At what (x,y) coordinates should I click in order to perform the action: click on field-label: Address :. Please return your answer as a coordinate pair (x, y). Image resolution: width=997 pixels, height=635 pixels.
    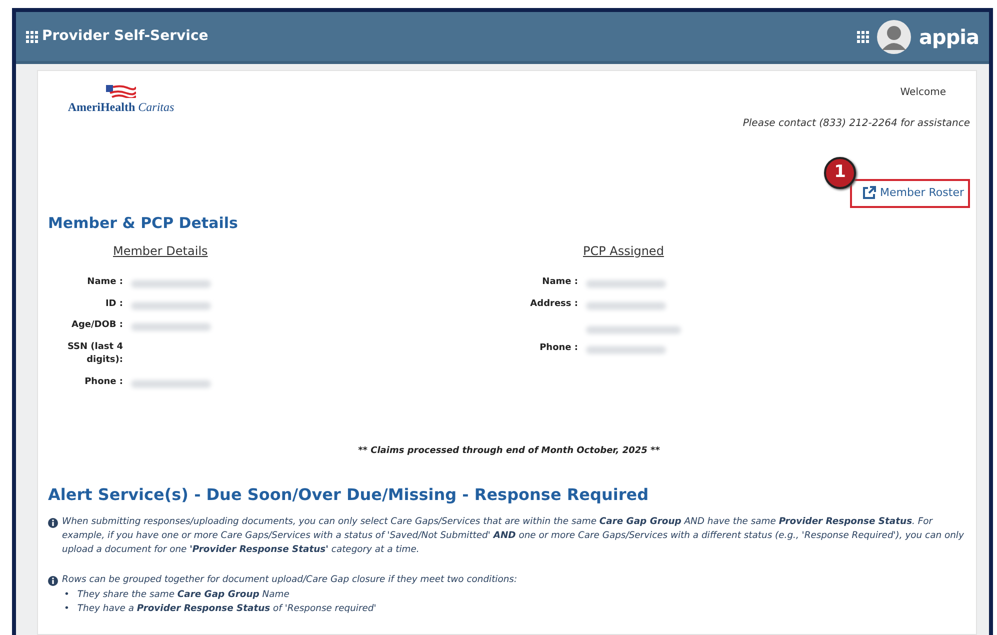
    Looking at the image, I should click on (553, 304).